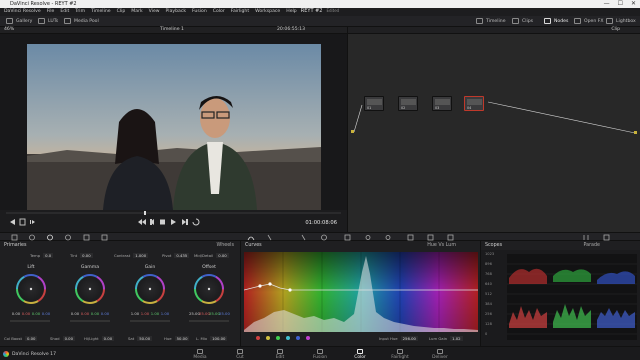 This screenshot has width=640, height=360. What do you see at coordinates (360, 354) in the screenshot?
I see `page-tab-color: Color` at bounding box center [360, 354].